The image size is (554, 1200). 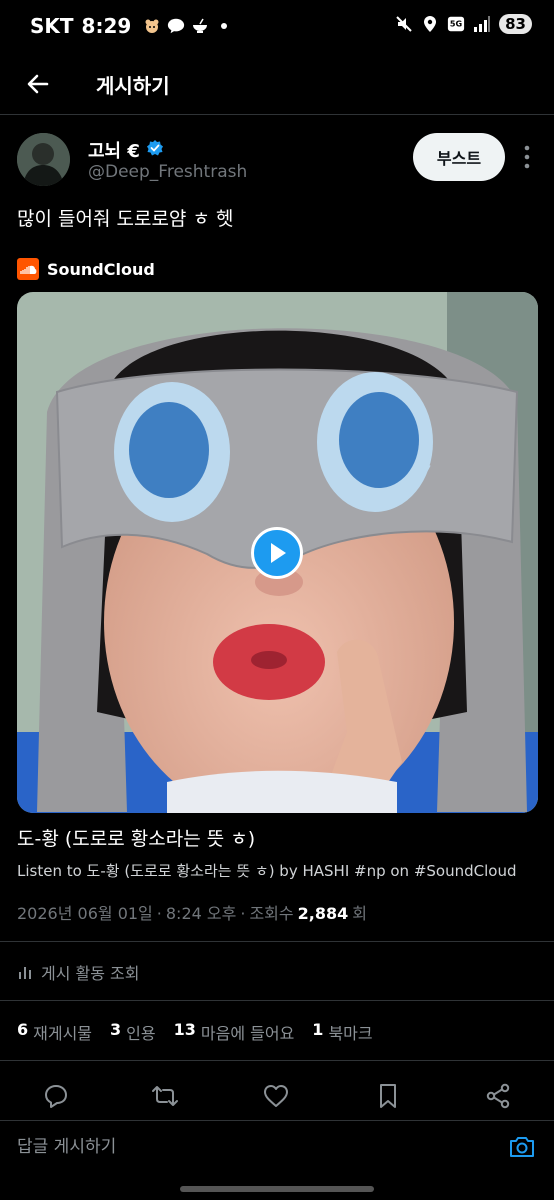 I want to click on boost-button: 부스트, so click(x=459, y=157).